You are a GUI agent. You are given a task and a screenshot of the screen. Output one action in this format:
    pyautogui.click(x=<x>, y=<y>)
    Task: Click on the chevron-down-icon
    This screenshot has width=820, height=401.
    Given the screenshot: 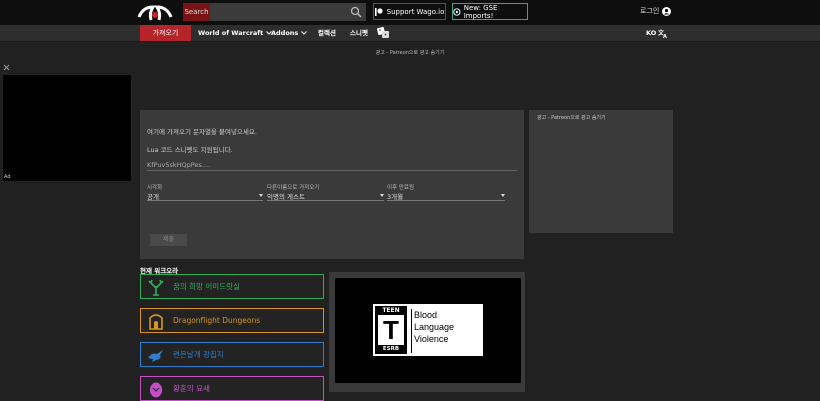 What is the action you would take?
    pyautogui.click(x=304, y=33)
    